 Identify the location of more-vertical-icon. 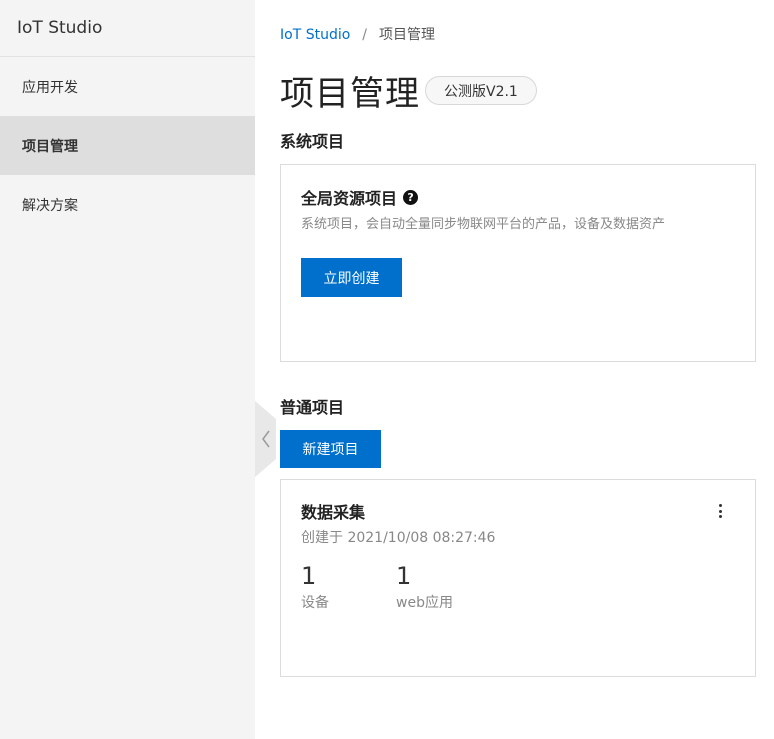
(720, 511).